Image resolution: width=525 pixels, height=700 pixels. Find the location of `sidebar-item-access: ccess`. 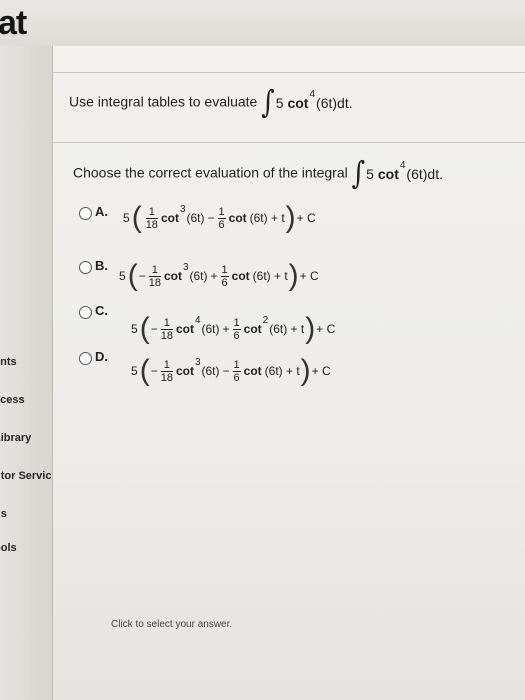

sidebar-item-access: ccess is located at coordinates (12, 400).